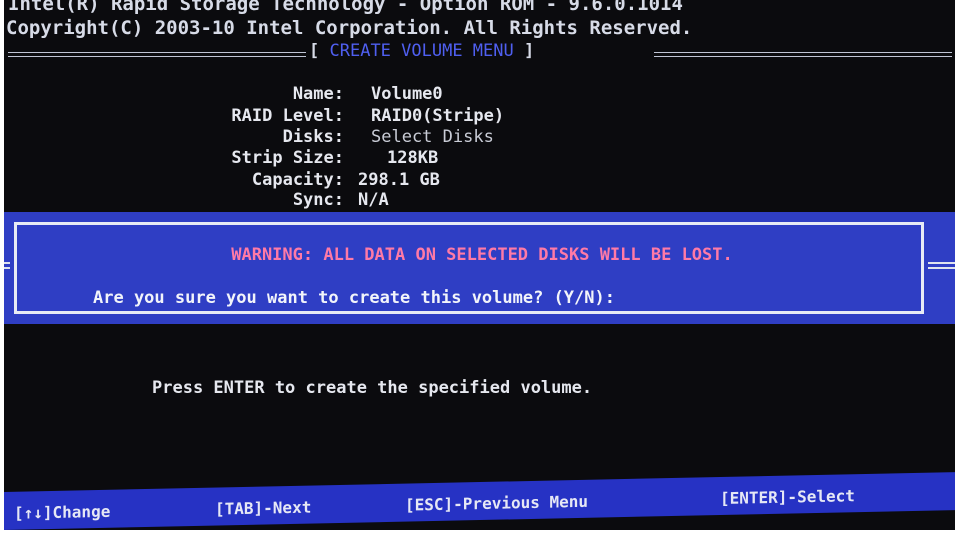 Image resolution: width=959 pixels, height=533 pixels. What do you see at coordinates (313, 137) in the screenshot?
I see `field-label: Disks:` at bounding box center [313, 137].